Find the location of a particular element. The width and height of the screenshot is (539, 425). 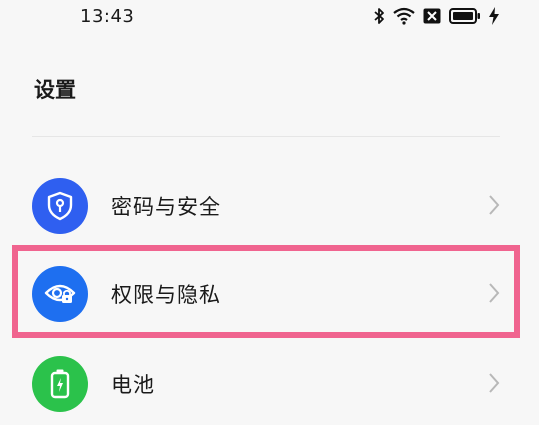

wifi-icon is located at coordinates (404, 16).